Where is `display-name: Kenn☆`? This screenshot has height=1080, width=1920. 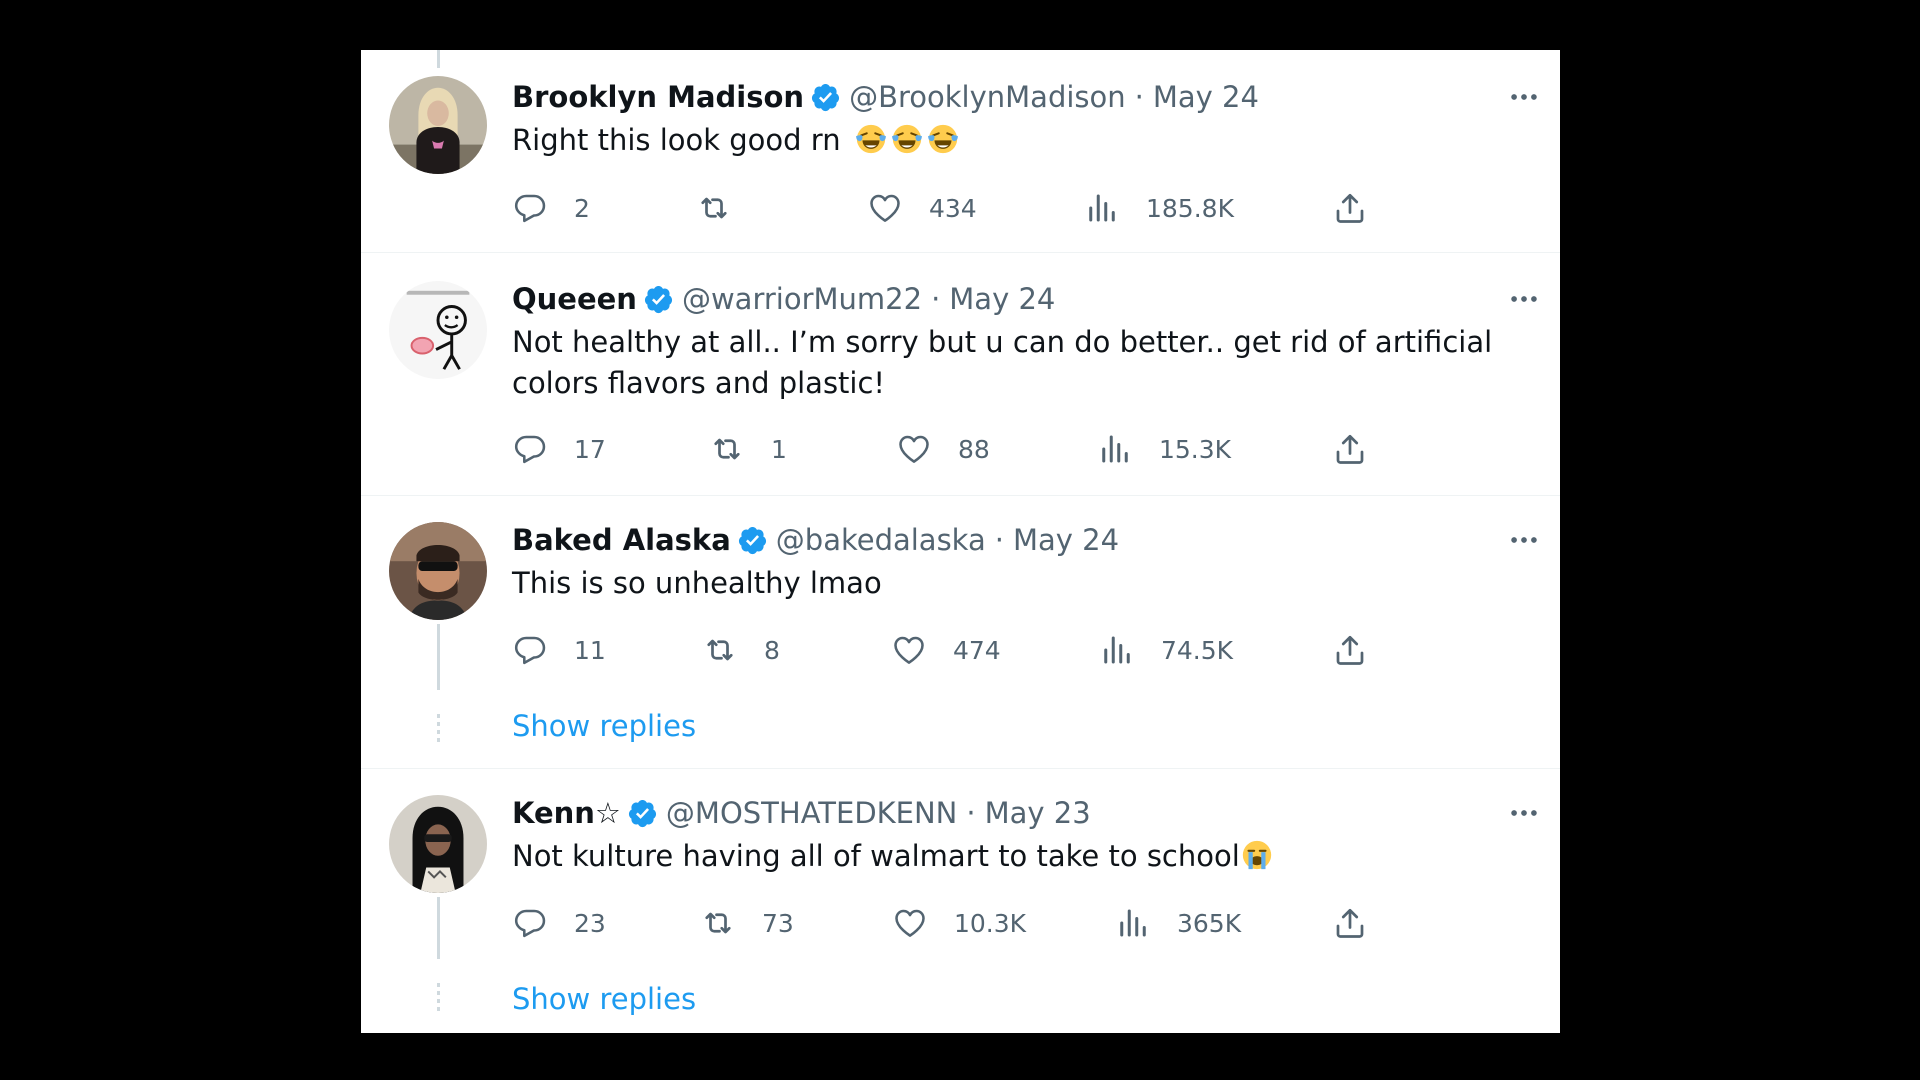
display-name: Kenn☆ is located at coordinates (566, 813).